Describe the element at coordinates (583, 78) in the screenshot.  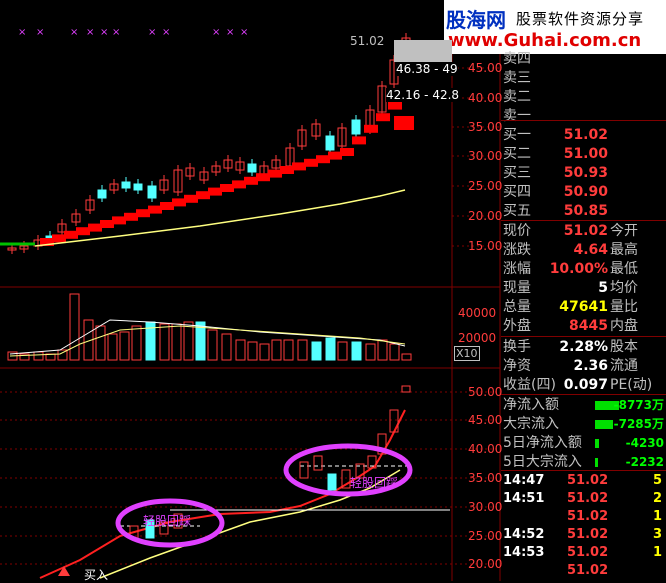
I see `sell-row: 卖三` at that location.